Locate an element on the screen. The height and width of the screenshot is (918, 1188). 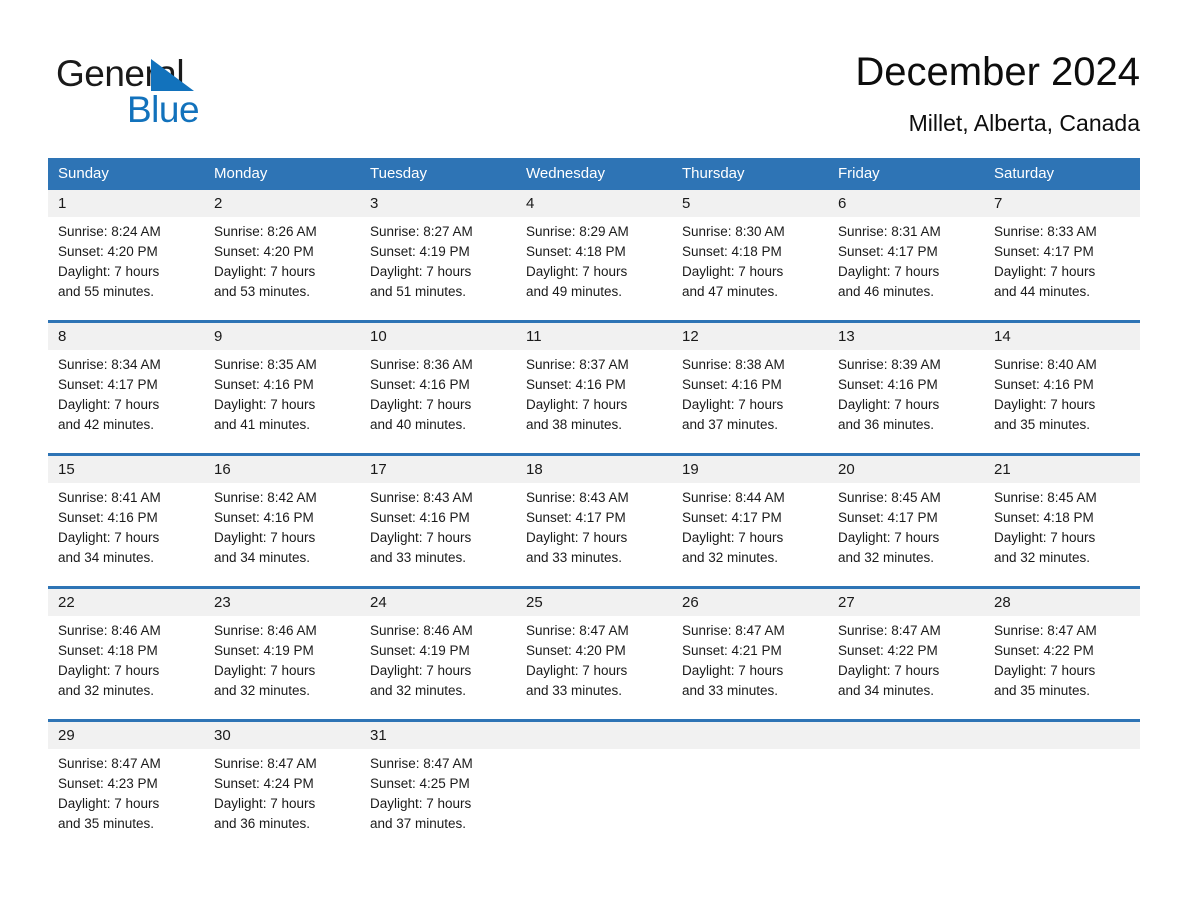
week-daynum-row: 1 2 3 4 5 6 7 is located at coordinates (594, 203).